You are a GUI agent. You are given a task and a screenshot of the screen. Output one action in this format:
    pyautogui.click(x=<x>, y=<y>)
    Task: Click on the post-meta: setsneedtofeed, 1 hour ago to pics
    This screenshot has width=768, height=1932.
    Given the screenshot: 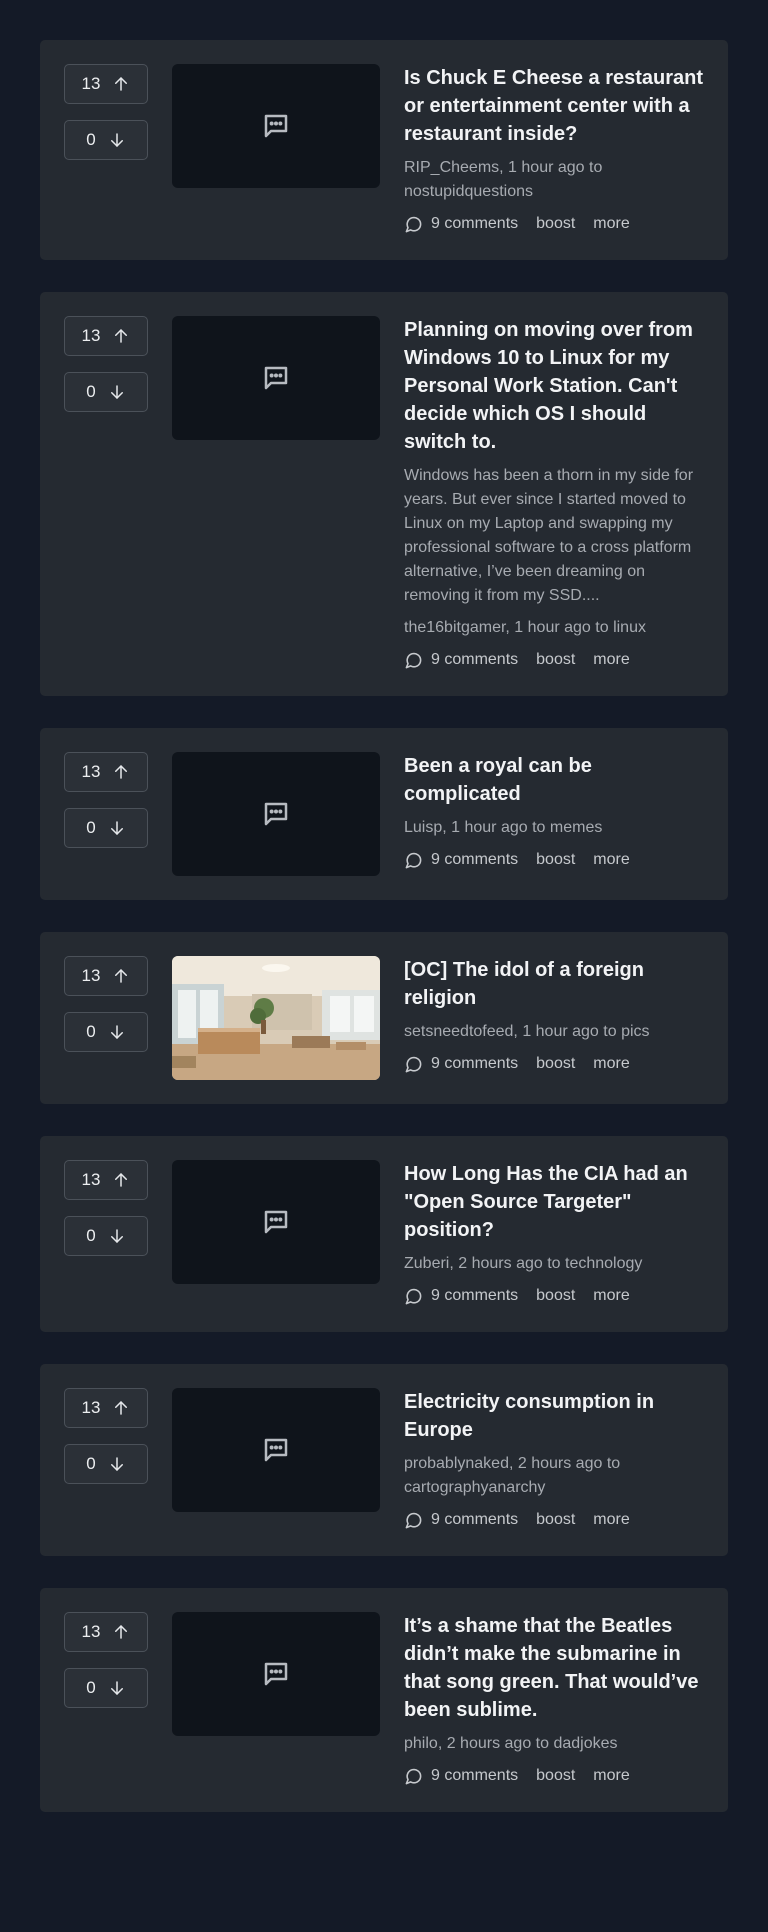 What is the action you would take?
    pyautogui.click(x=554, y=1032)
    